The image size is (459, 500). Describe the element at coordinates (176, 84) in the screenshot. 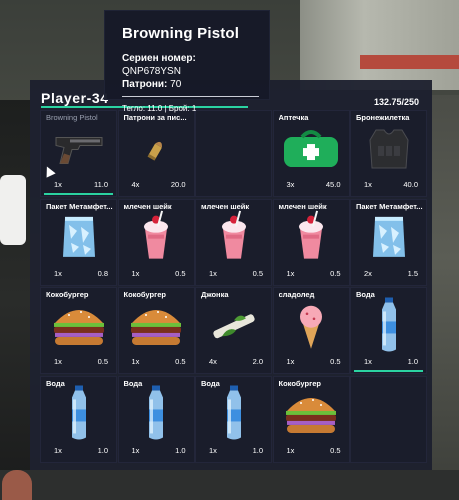

I see `tooltip-ammo-value: 70` at that location.